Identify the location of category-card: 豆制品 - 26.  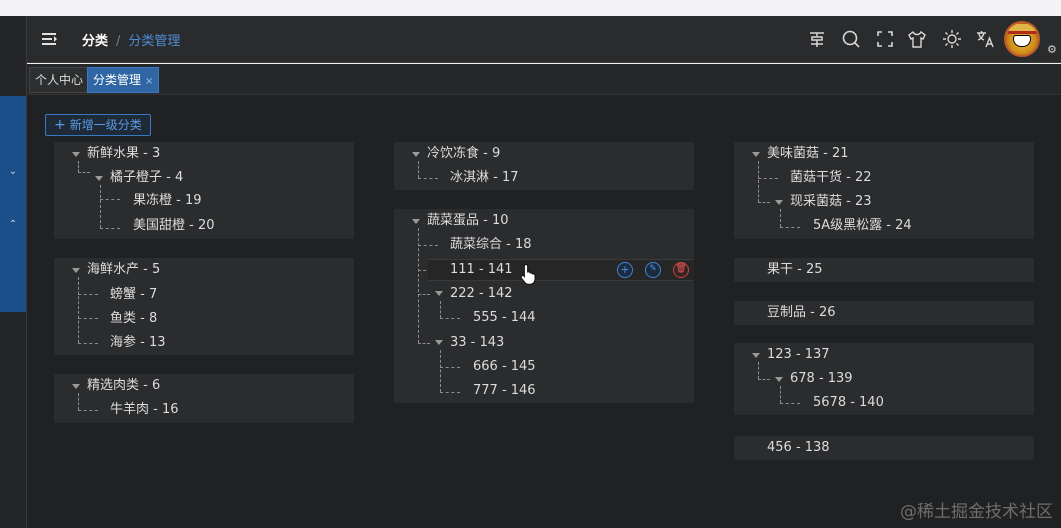
(884, 313).